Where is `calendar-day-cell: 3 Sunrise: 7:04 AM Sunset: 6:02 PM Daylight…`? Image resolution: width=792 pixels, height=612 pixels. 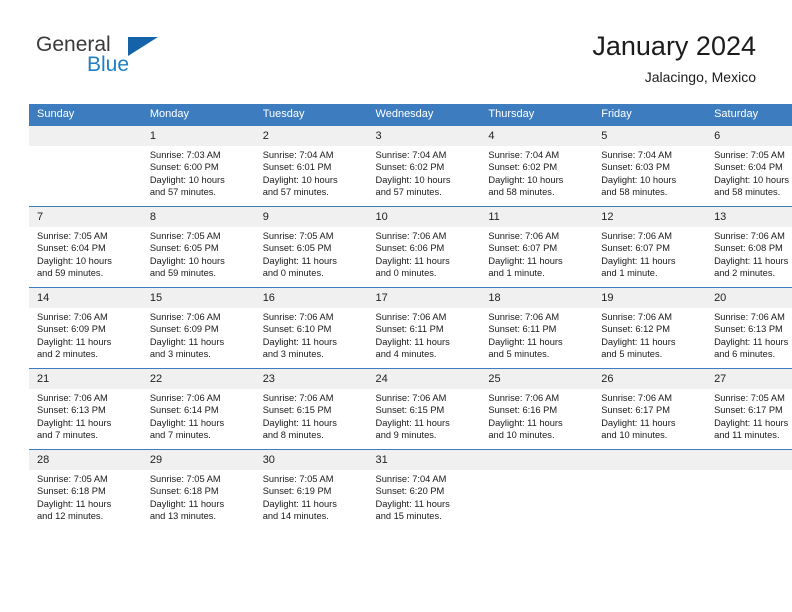
calendar-day-cell: 3 Sunrise: 7:04 AM Sunset: 6:02 PM Daylight… is located at coordinates (424, 166).